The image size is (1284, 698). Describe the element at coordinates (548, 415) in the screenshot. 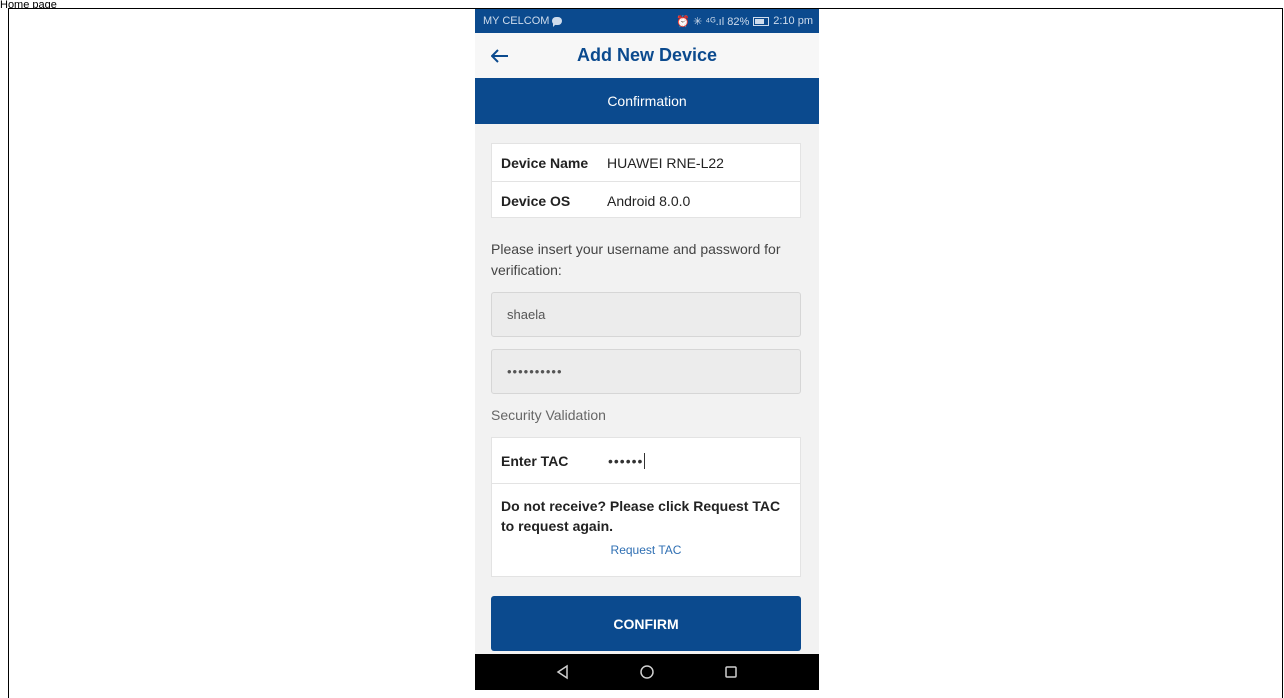

I see `security-validation-label: Security Validation` at that location.